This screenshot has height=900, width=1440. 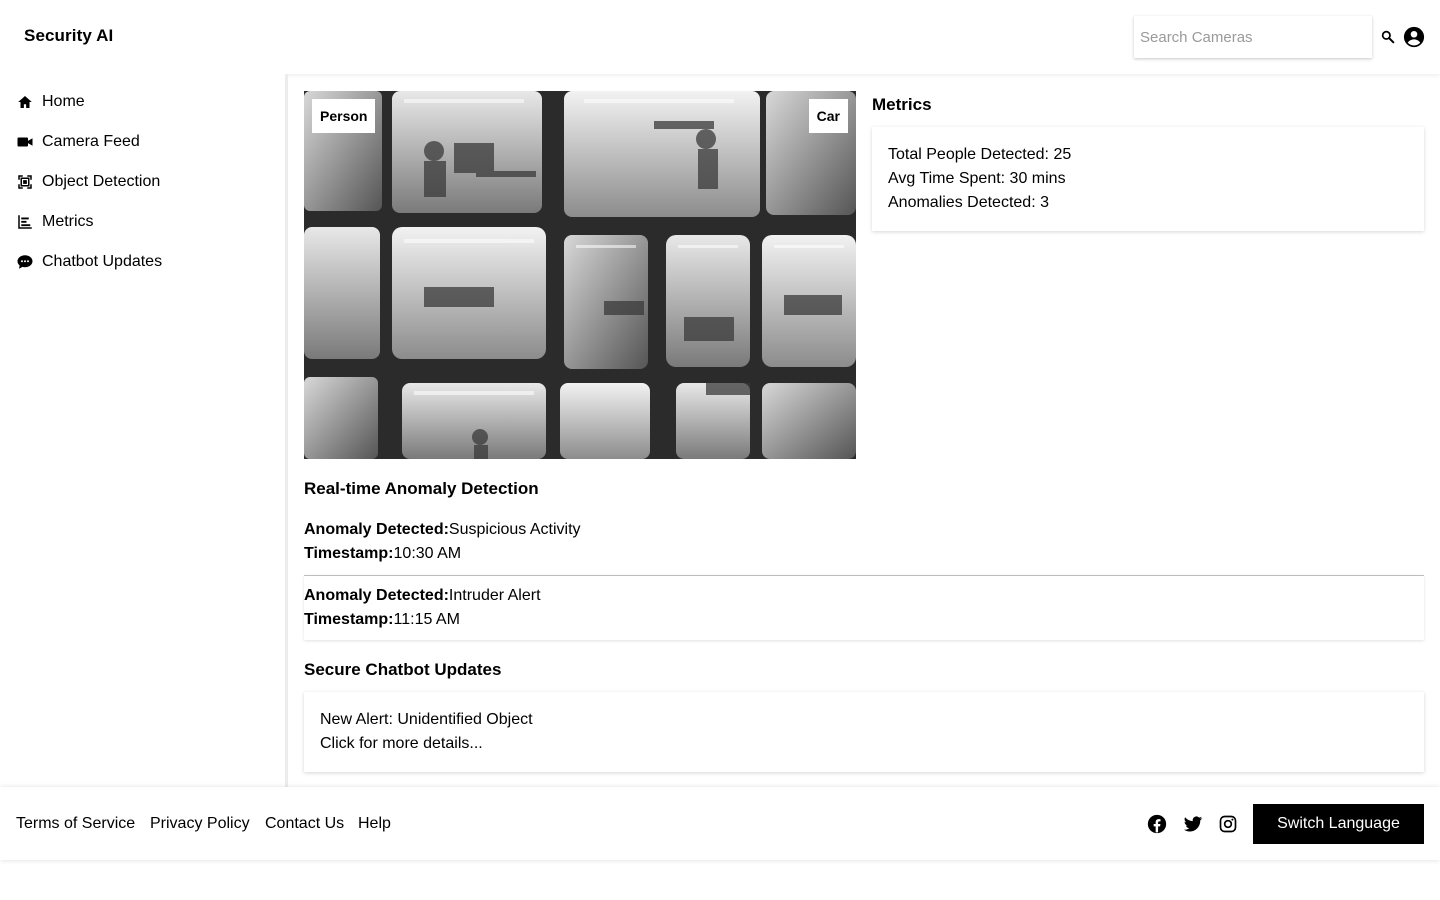 I want to click on sidebar-item-metrics: Metrics, so click(x=55, y=222).